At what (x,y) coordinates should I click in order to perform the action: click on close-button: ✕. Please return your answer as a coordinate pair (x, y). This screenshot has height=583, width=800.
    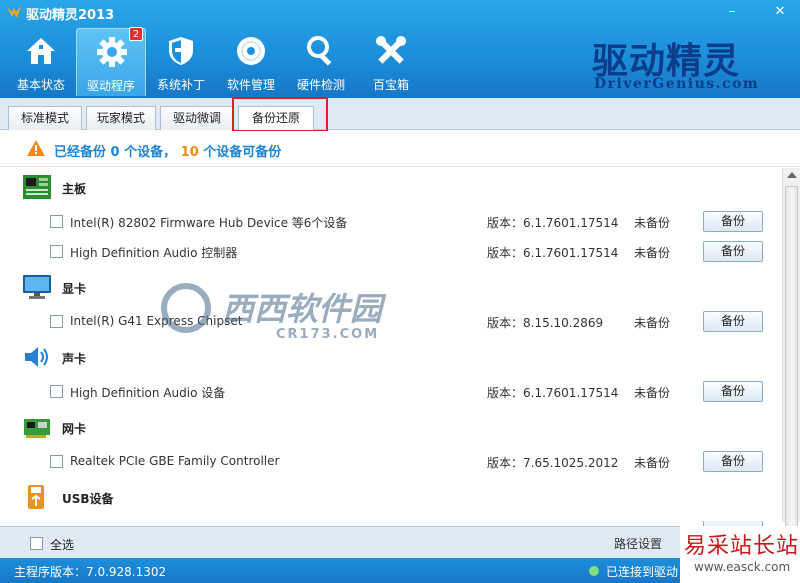
    Looking at the image, I should click on (780, 12).